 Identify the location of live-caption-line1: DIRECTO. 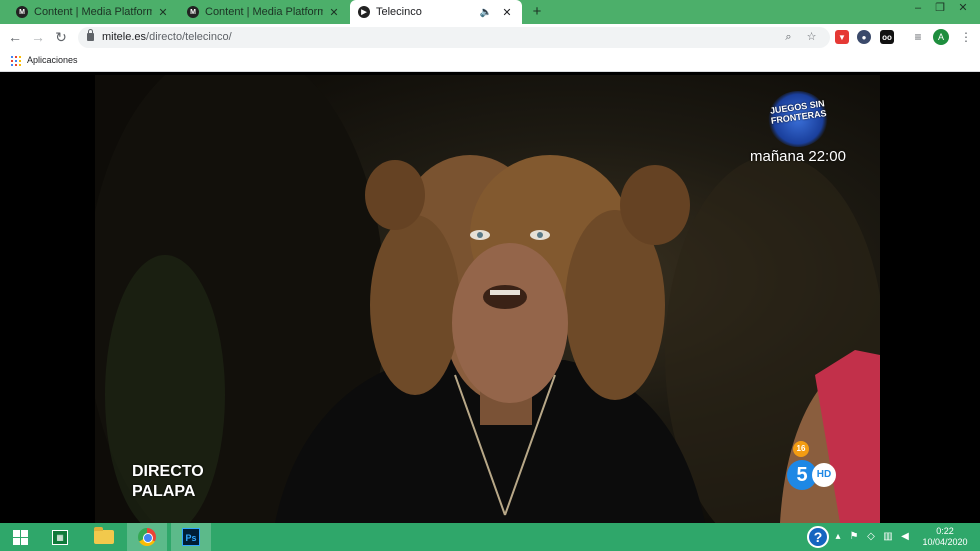
(168, 471).